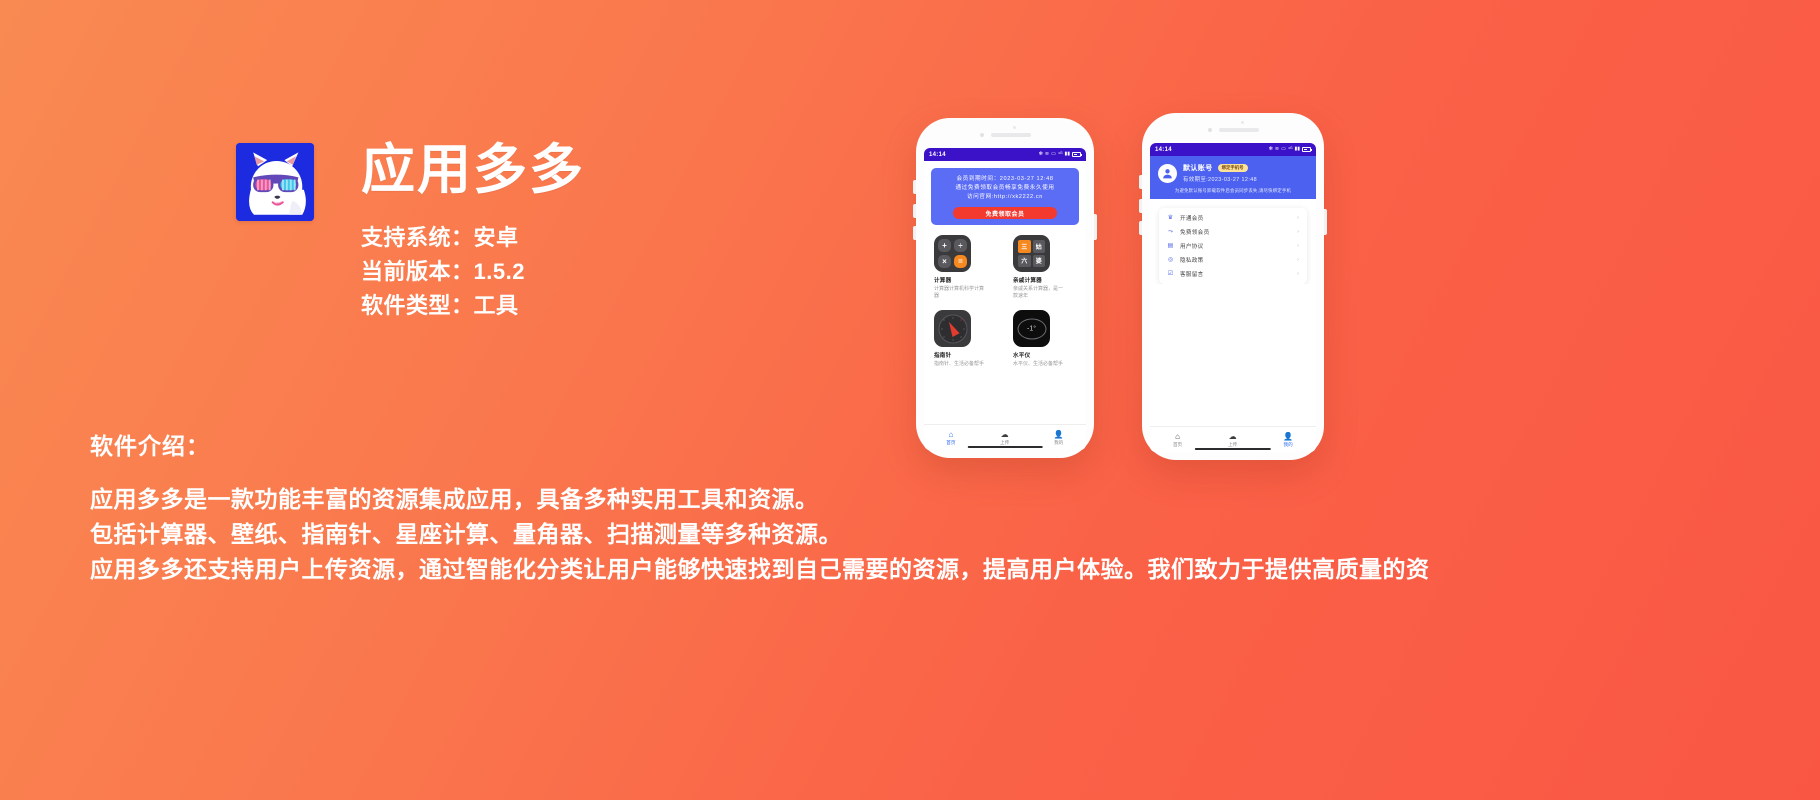 The width and height of the screenshot is (1820, 800). I want to click on menu-item-free-vip: ⤳ 免费领会员 ›, so click(1233, 232).